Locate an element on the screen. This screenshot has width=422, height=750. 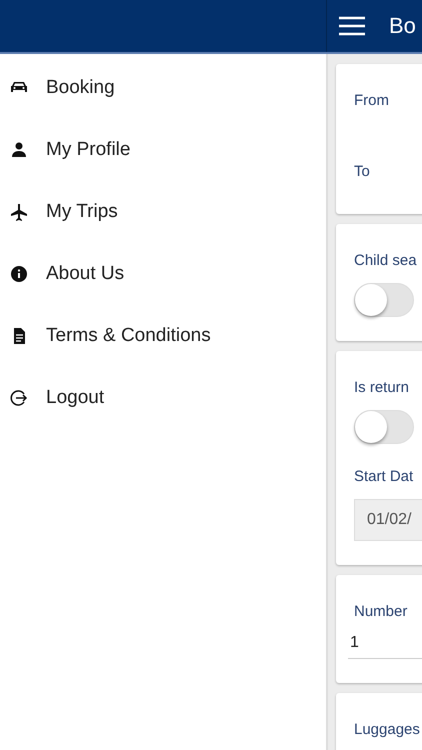
menu-item: Terms & Conditions is located at coordinates (163, 336).